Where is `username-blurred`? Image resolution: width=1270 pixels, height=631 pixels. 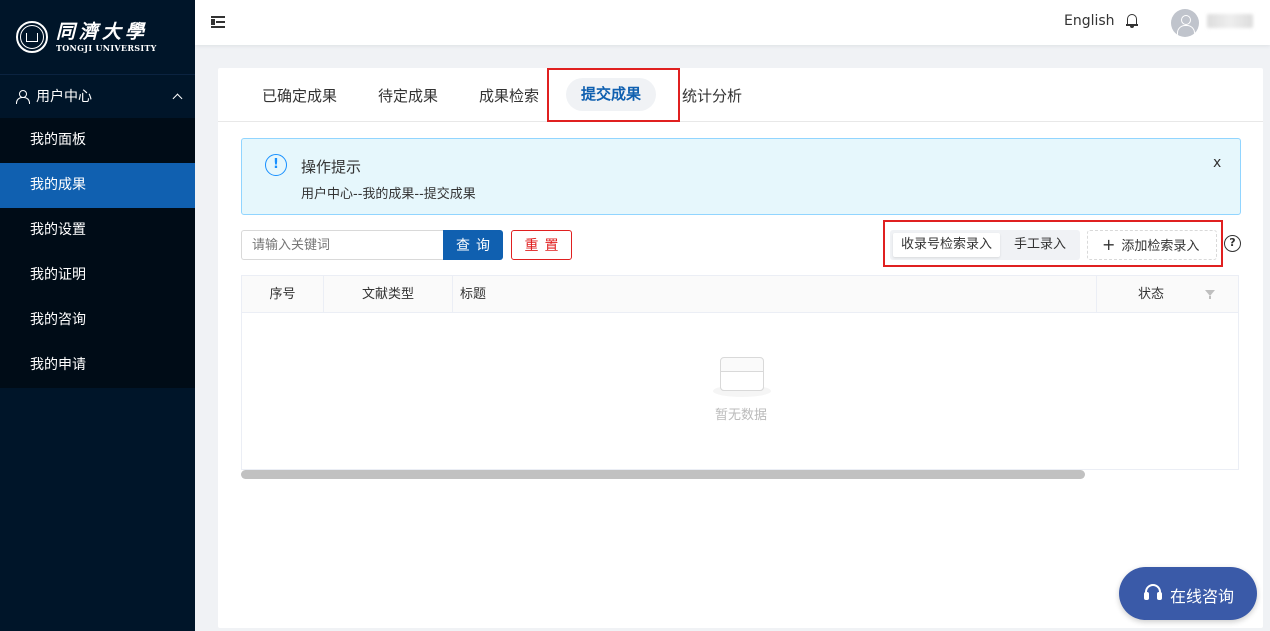
username-blurred is located at coordinates (1230, 21).